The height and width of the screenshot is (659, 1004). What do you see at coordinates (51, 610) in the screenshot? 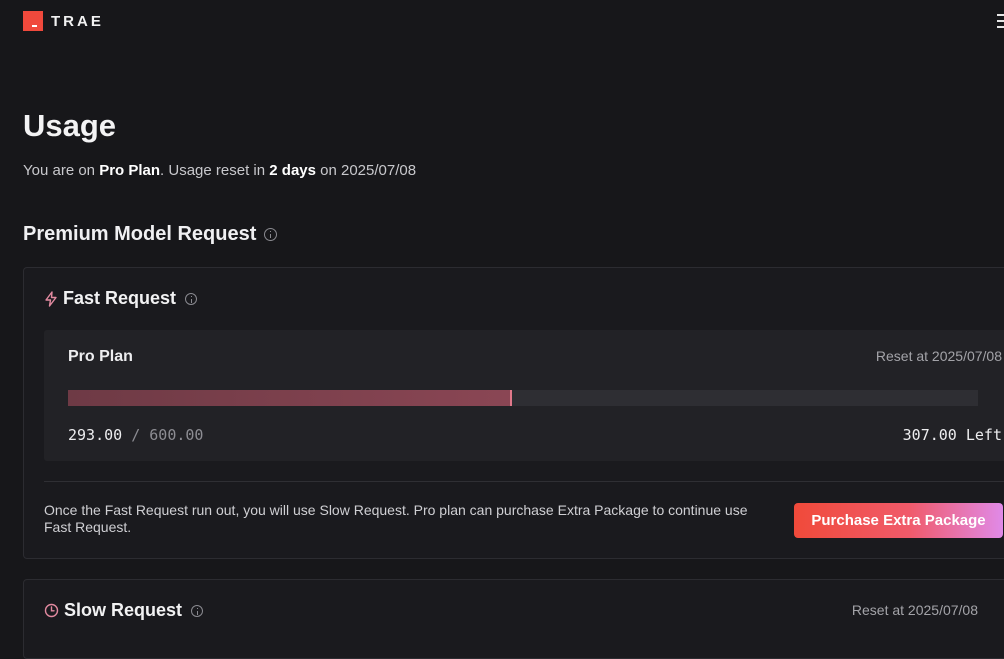
I see `clock-icon` at bounding box center [51, 610].